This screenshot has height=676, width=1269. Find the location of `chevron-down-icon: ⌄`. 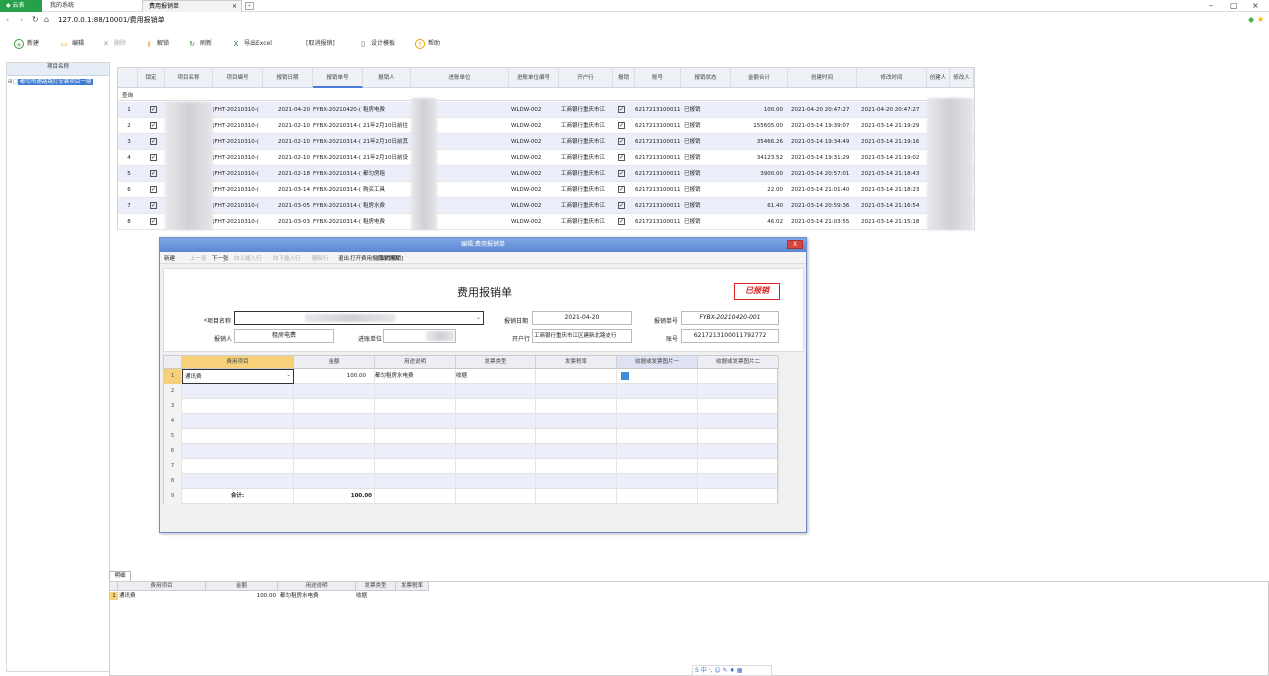

chevron-down-icon: ⌄ is located at coordinates (478, 318).